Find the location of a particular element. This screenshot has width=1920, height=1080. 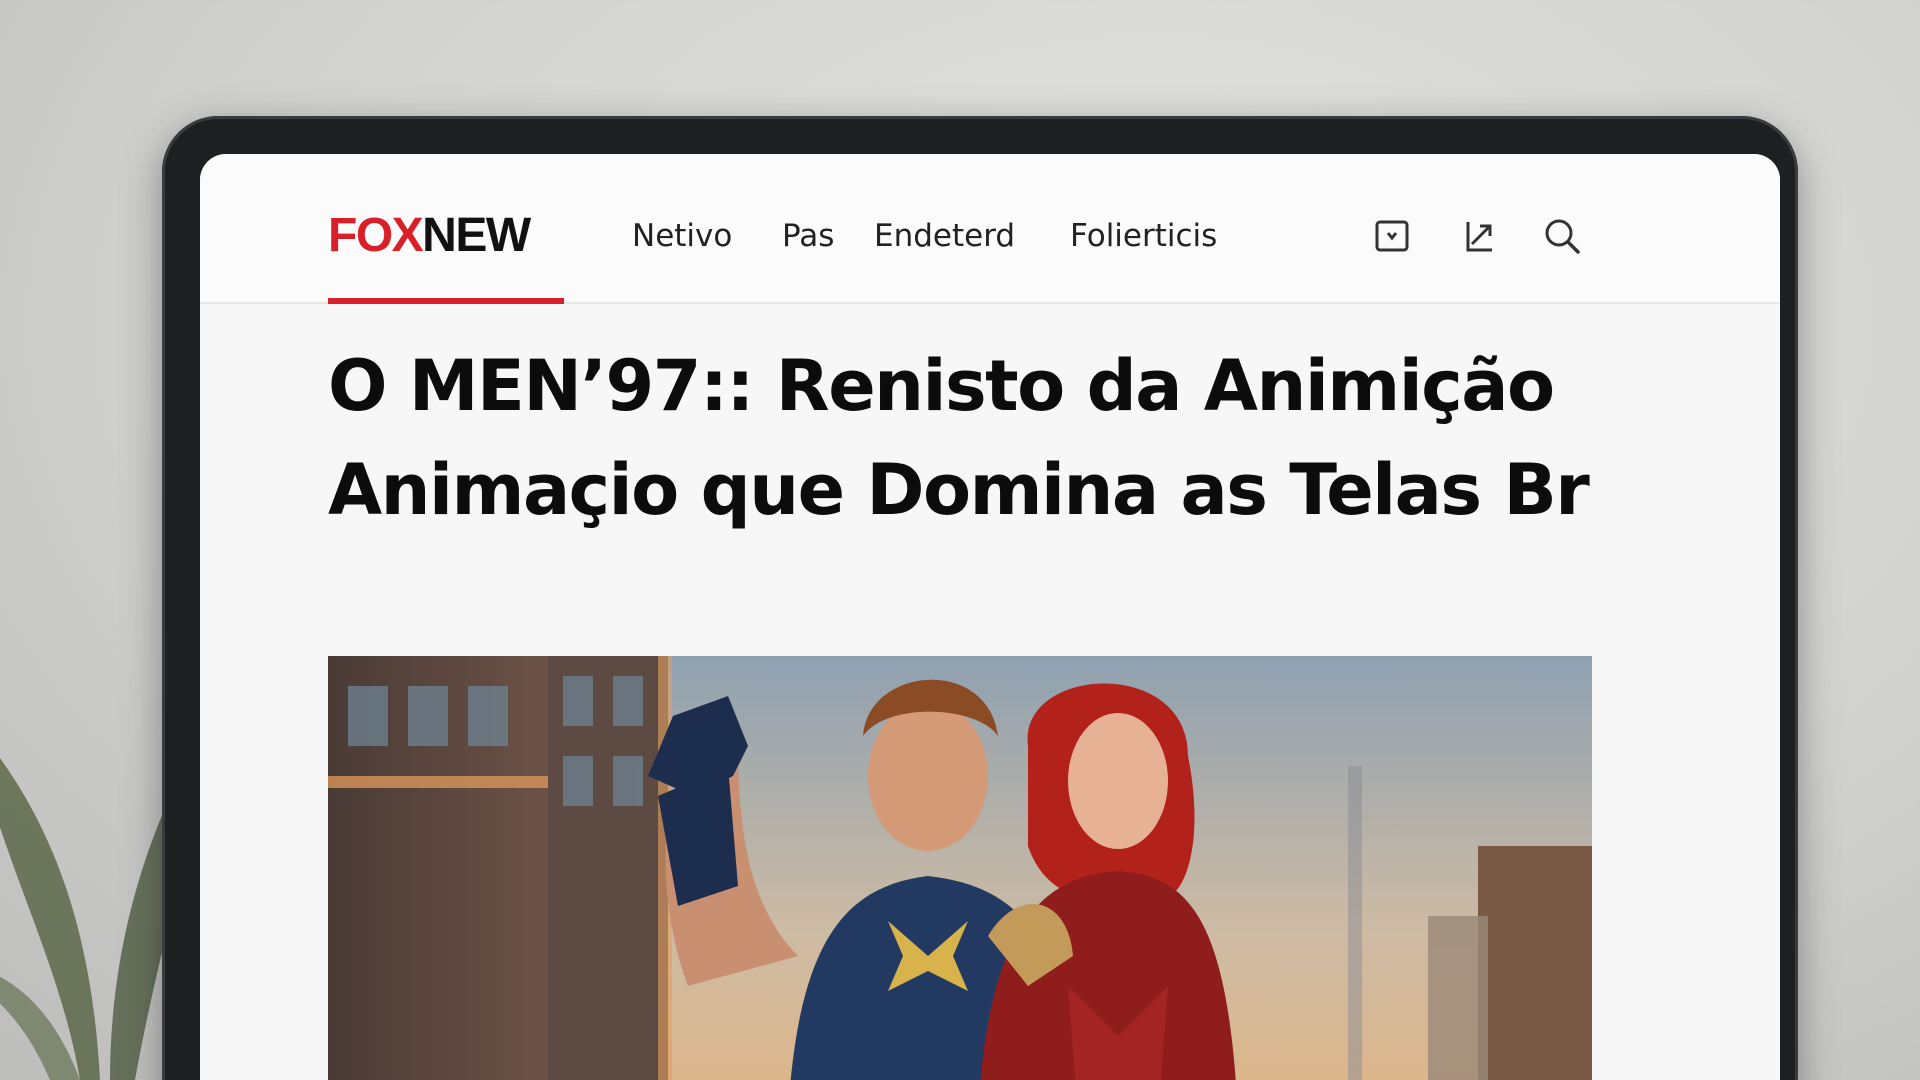

nav-item-netivo: Netivo is located at coordinates (682, 236).